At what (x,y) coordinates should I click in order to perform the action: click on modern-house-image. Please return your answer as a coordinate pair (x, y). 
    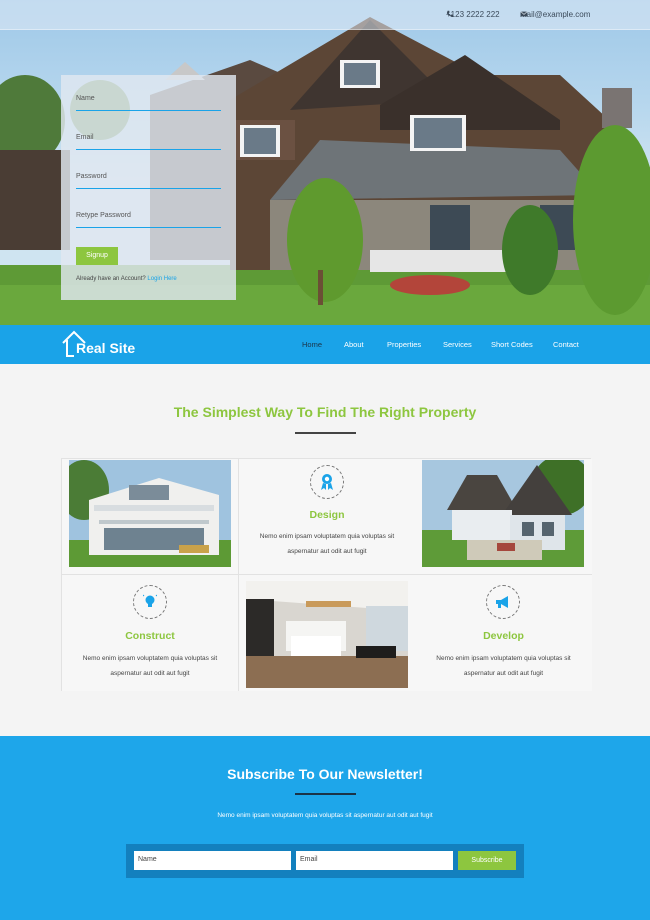
    Looking at the image, I should click on (150, 513).